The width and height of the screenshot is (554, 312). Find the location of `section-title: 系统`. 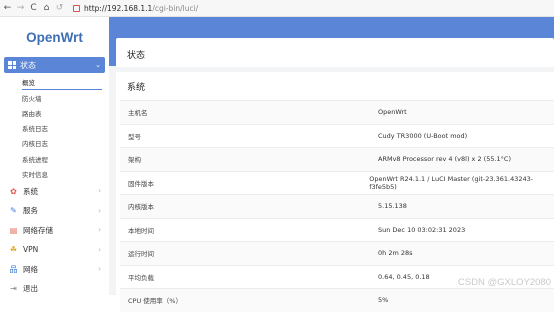

section-title: 系统 is located at coordinates (136, 88).